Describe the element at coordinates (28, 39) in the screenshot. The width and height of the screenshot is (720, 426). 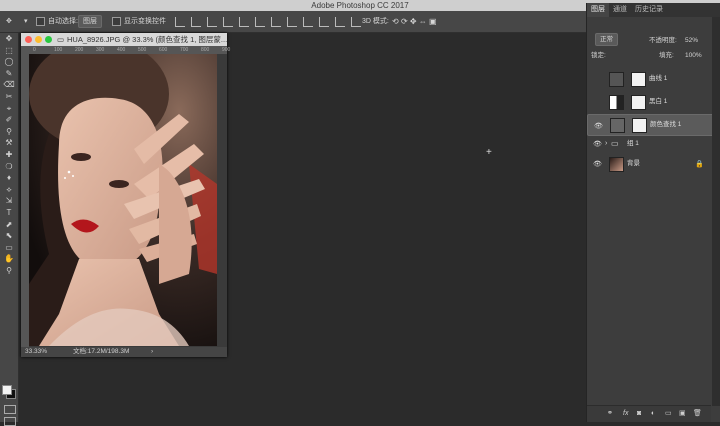
I see `close-window-icon` at that location.